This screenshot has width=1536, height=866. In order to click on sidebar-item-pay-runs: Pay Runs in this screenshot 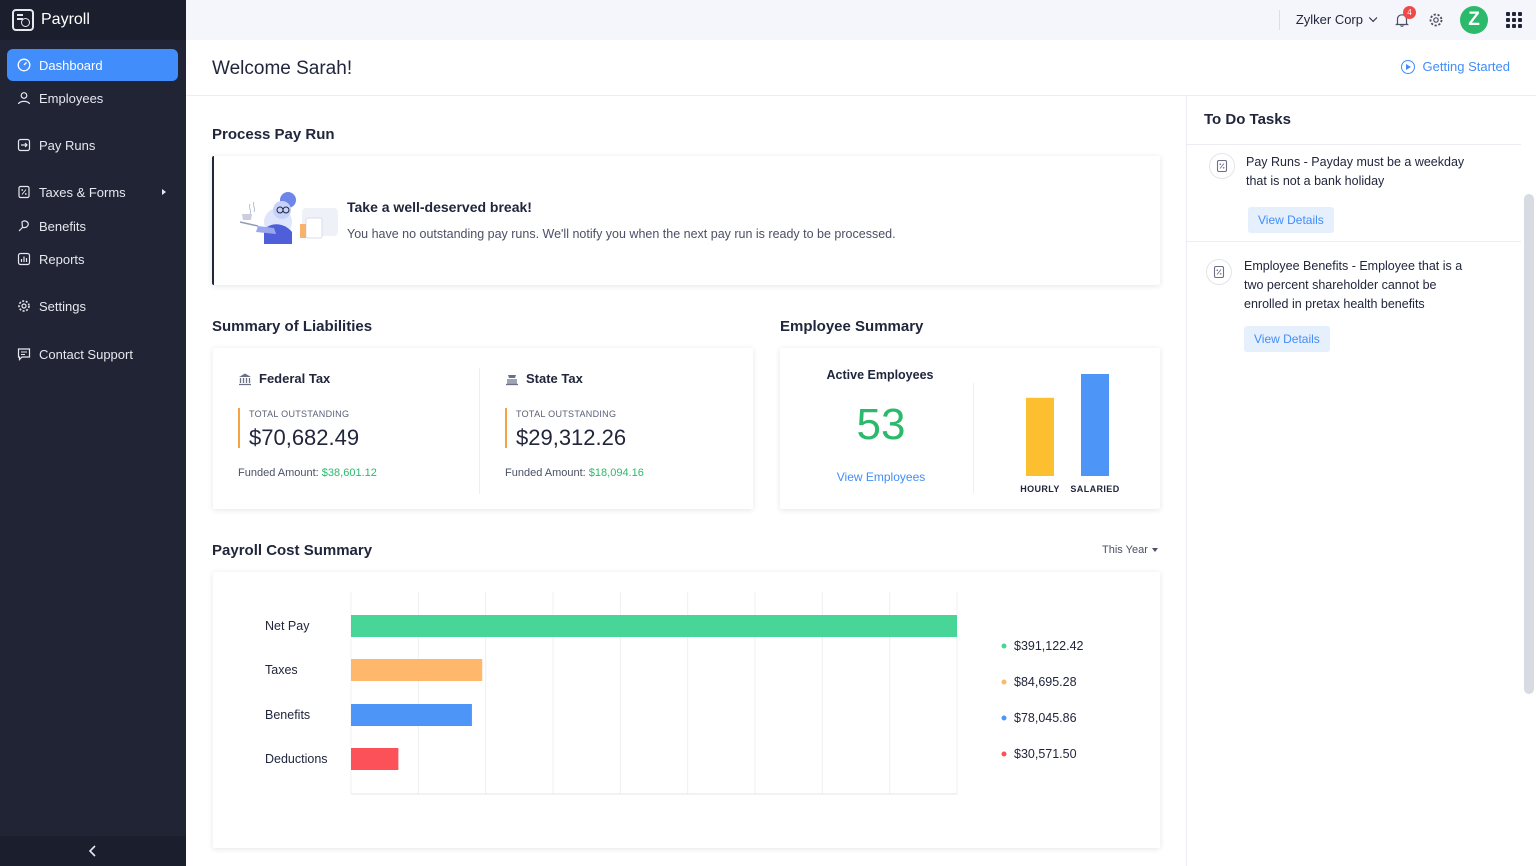, I will do `click(92, 145)`.